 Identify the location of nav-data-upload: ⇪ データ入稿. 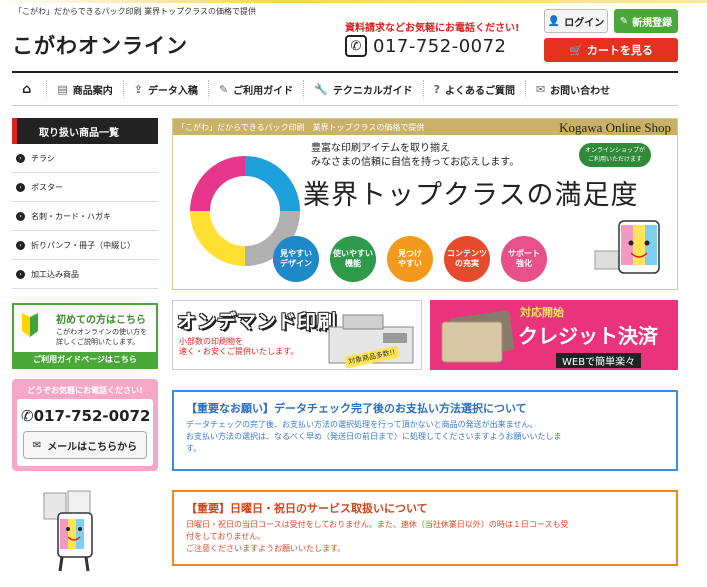
(166, 89).